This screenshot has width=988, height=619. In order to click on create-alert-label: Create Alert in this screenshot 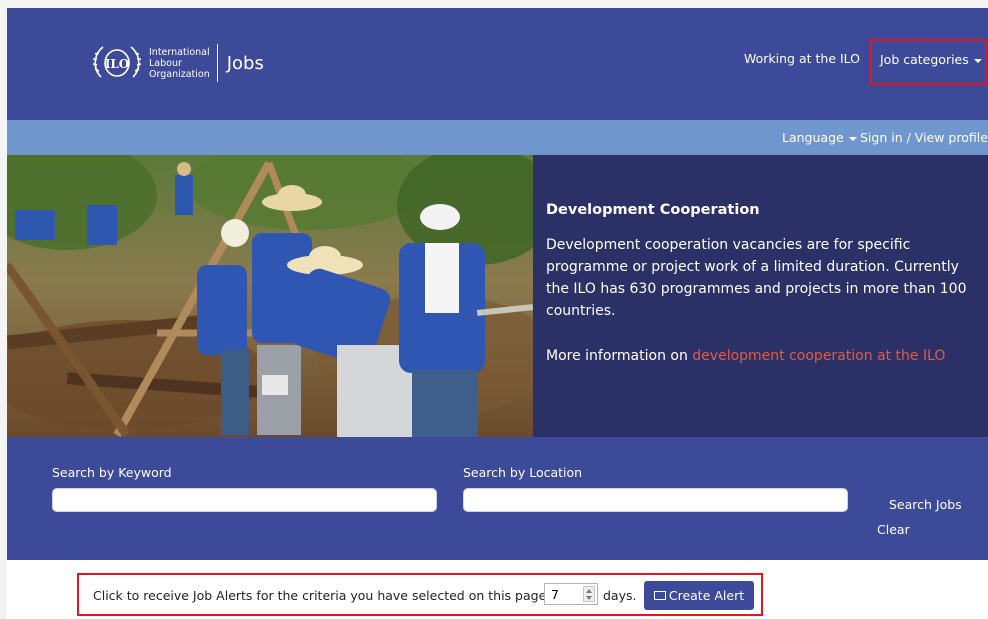, I will do `click(706, 595)`.